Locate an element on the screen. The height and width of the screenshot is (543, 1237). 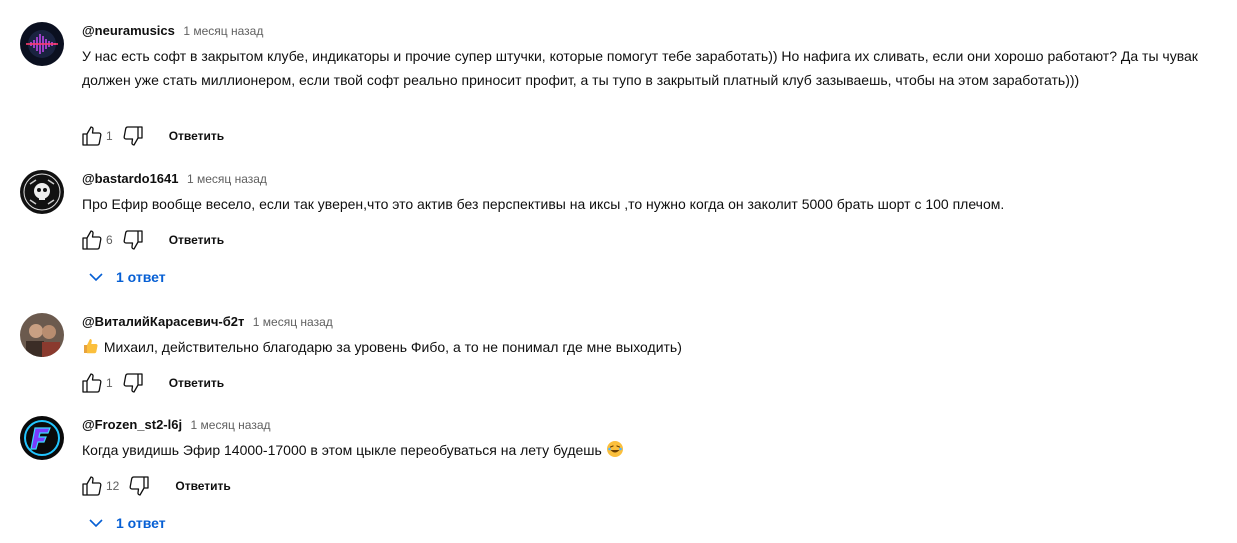
letter-f-avatar-icon is located at coordinates (42, 438).